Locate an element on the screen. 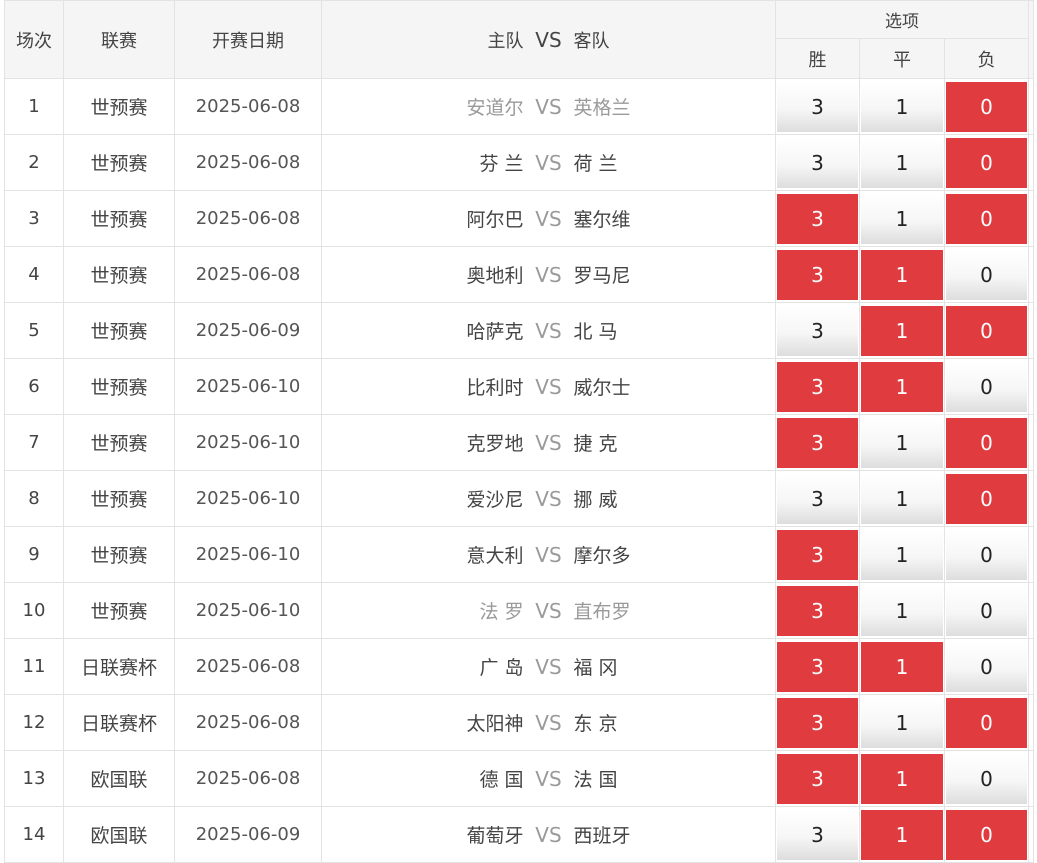 The height and width of the screenshot is (863, 1037). match-teams: 德 国 VS 法 国 is located at coordinates (548, 778).